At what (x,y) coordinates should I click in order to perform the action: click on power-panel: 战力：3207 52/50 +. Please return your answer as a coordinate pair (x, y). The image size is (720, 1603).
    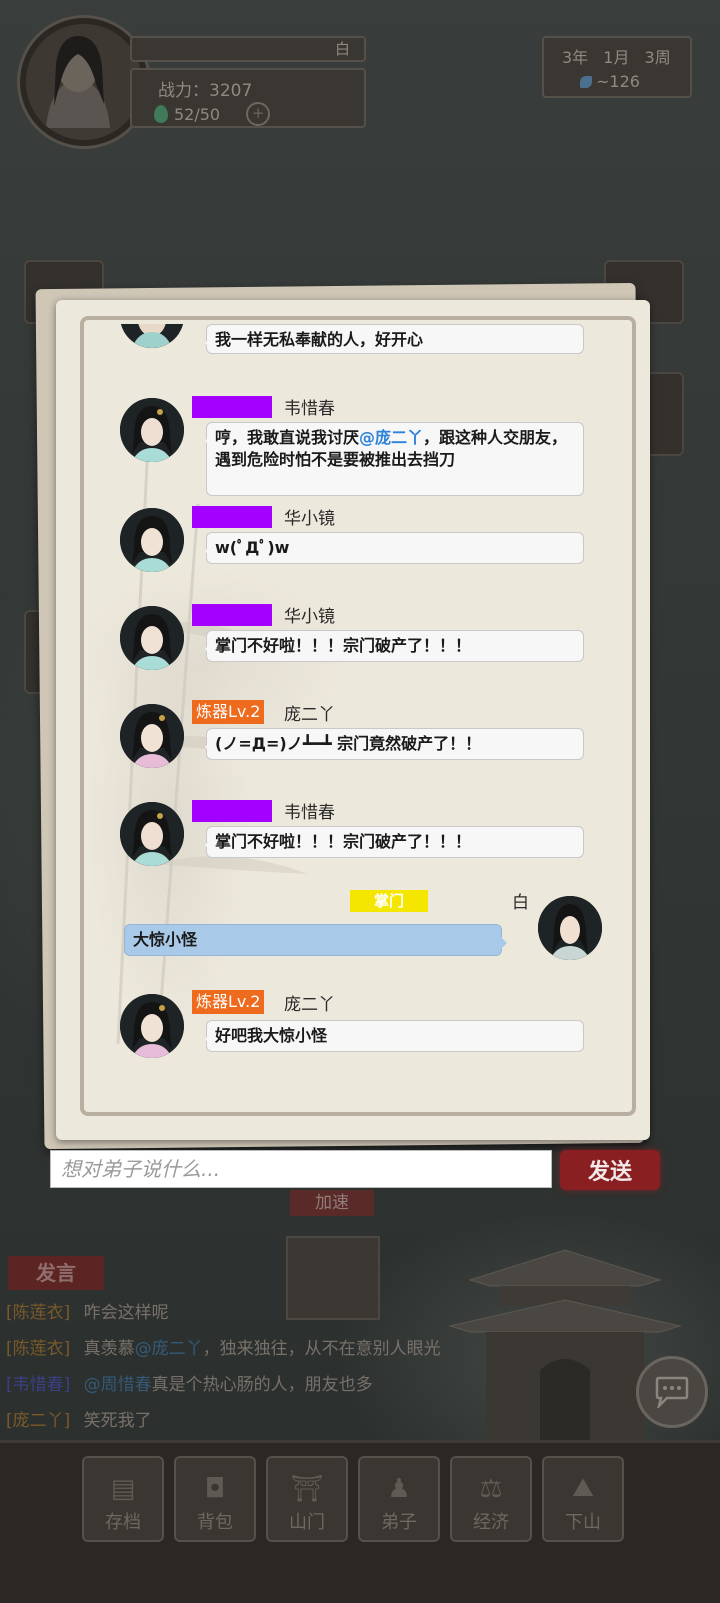
    Looking at the image, I should click on (248, 98).